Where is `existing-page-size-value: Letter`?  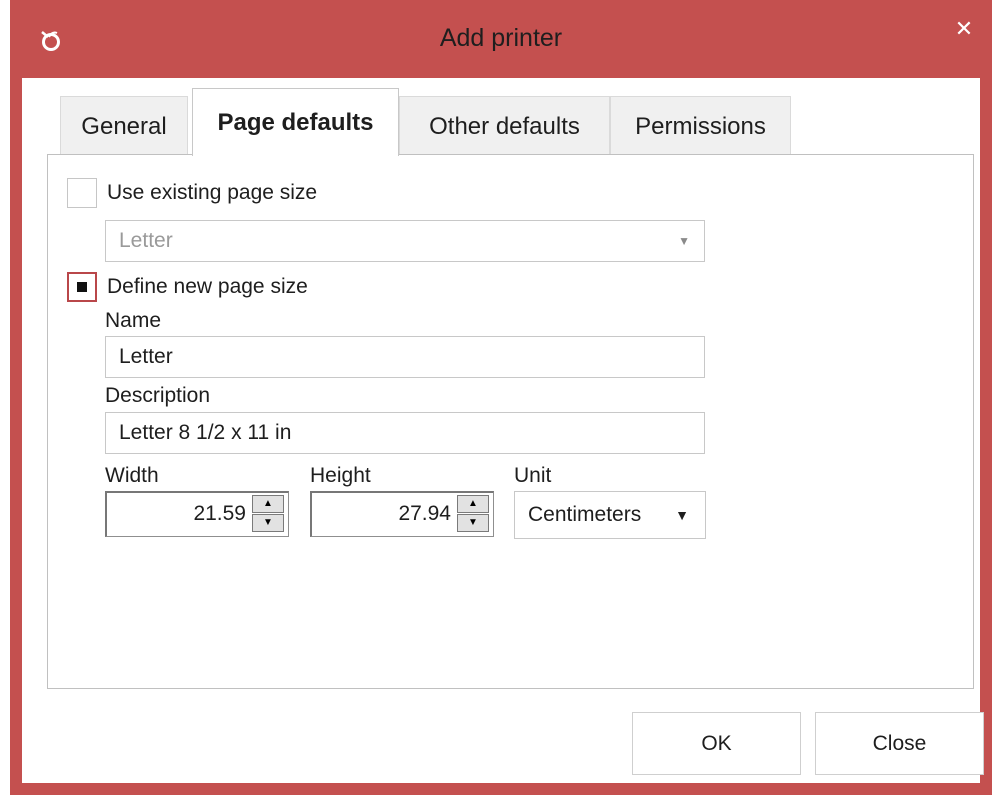 existing-page-size-value: Letter is located at coordinates (146, 240).